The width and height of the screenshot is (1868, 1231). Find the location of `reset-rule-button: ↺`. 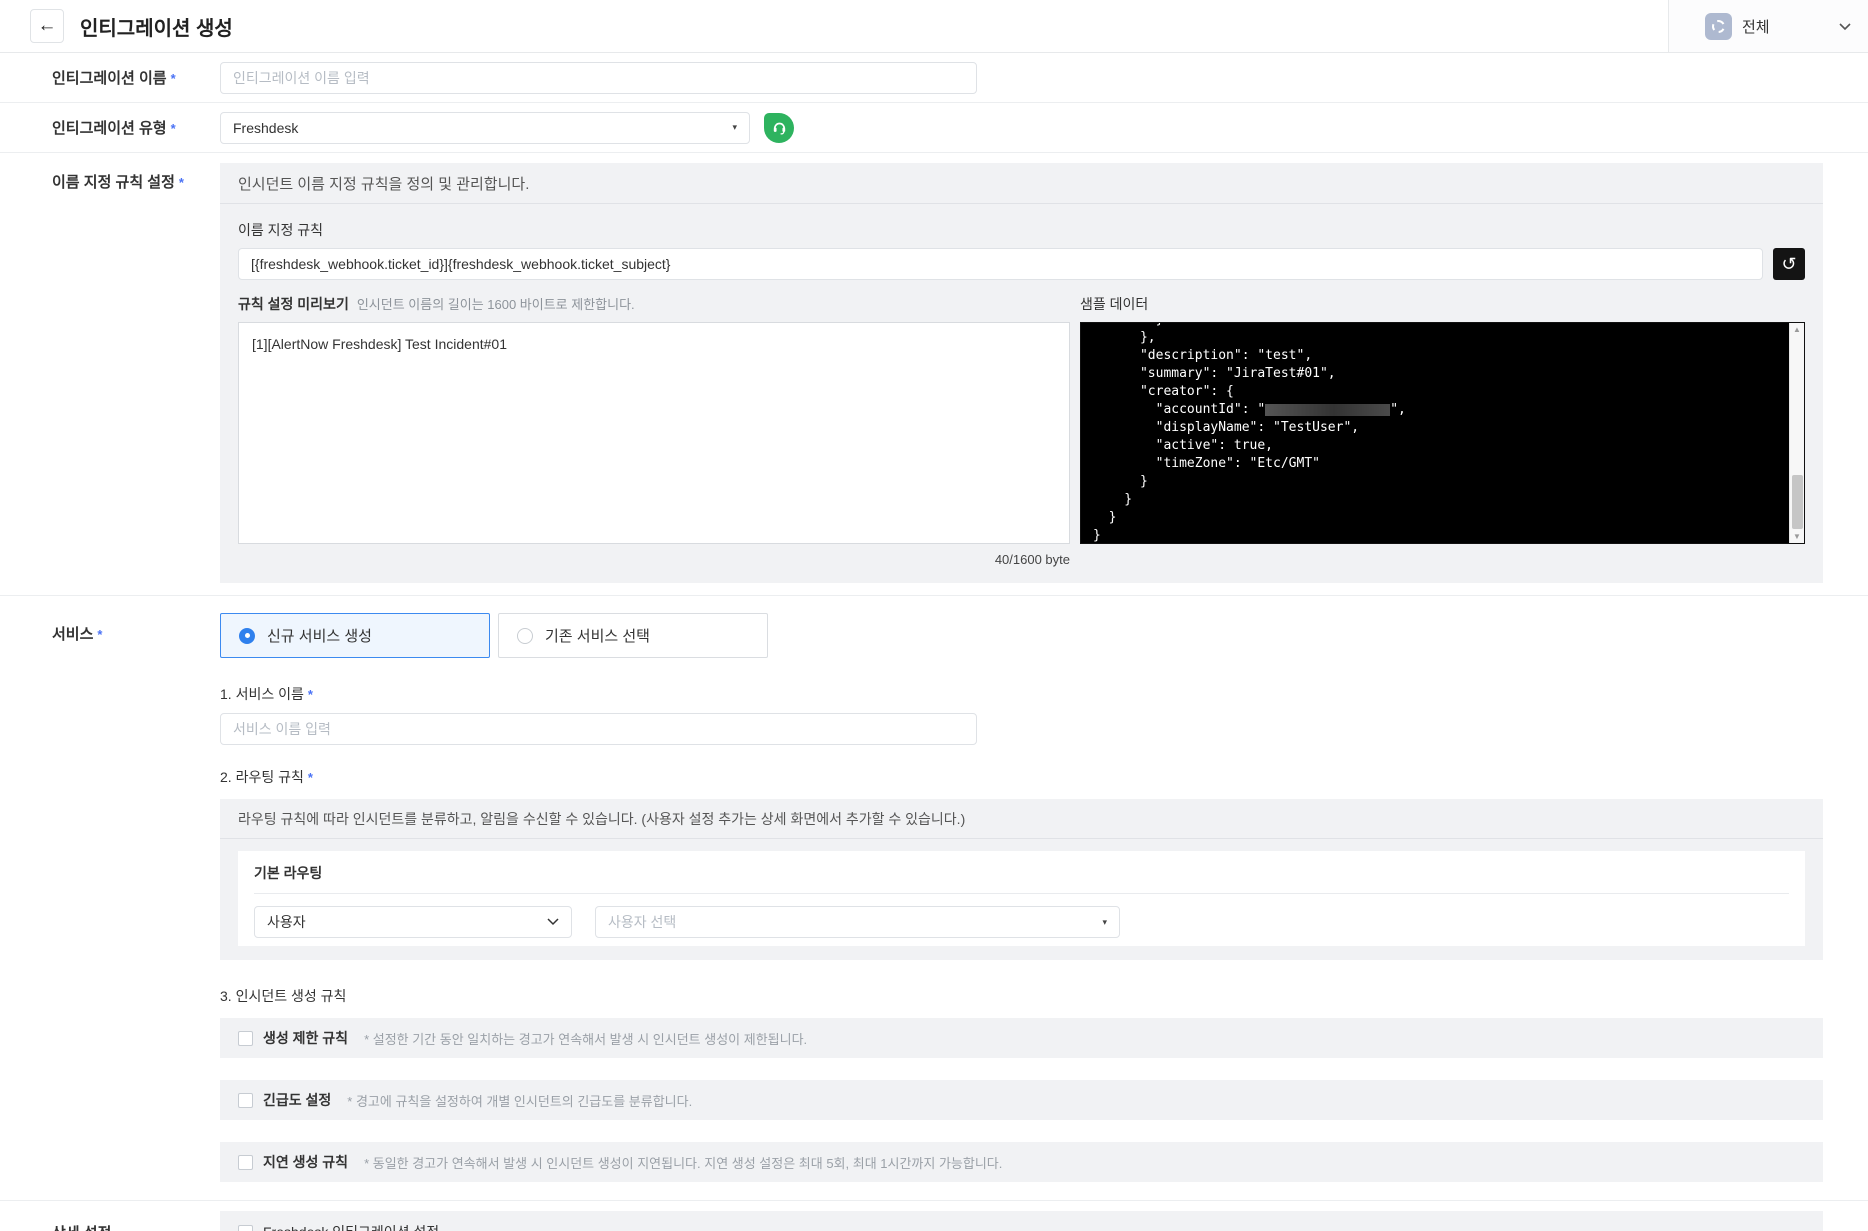

reset-rule-button: ↺ is located at coordinates (1789, 264).